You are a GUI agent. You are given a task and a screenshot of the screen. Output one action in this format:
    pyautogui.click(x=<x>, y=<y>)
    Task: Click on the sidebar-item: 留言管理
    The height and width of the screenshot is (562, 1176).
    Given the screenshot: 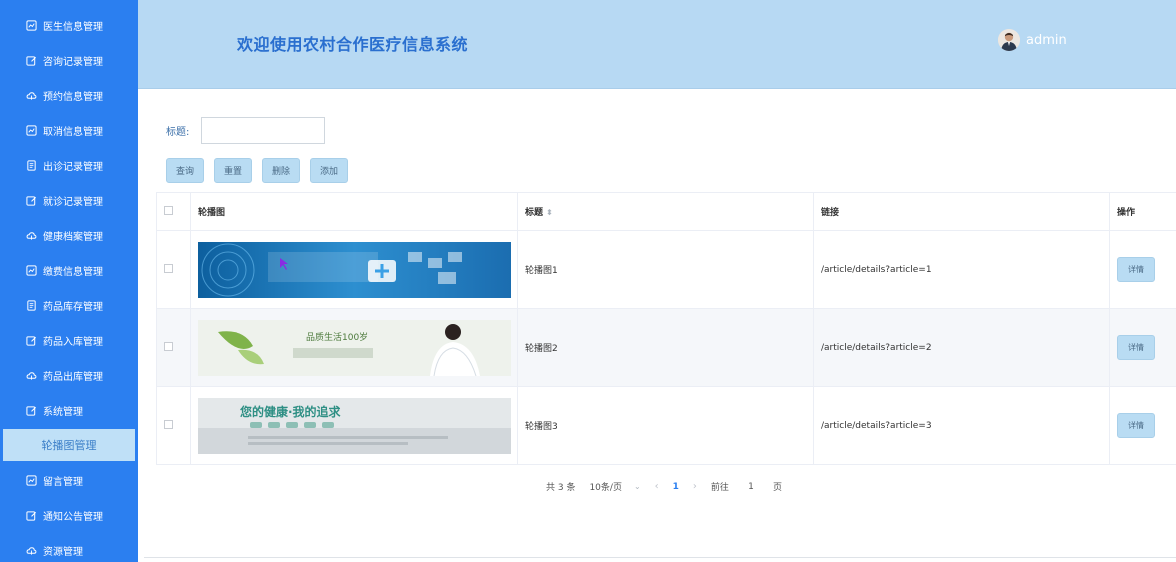 What is the action you would take?
    pyautogui.click(x=69, y=480)
    